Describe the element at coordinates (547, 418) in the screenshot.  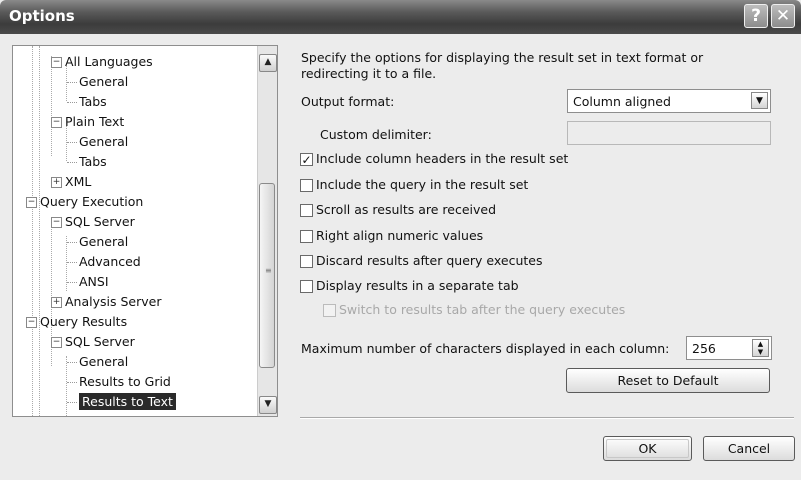
I see `divider` at that location.